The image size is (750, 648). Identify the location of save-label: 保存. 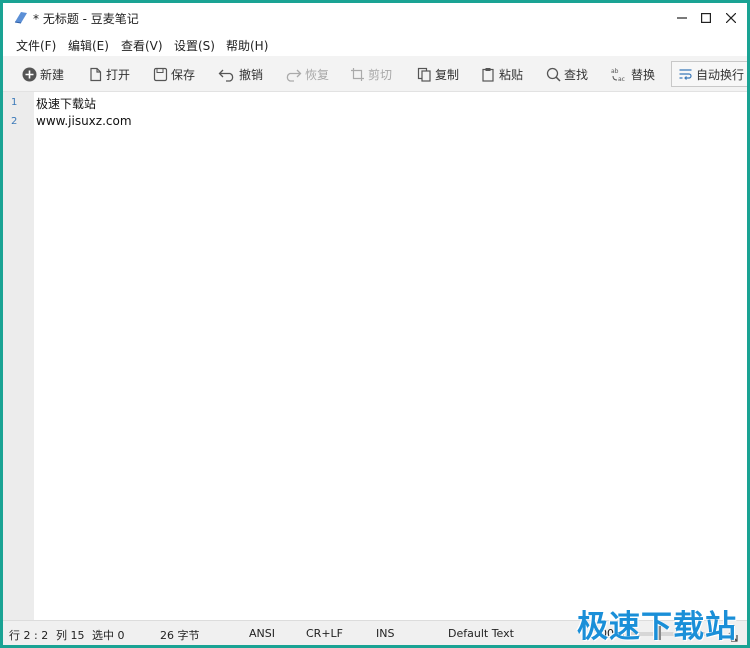
(183, 74).